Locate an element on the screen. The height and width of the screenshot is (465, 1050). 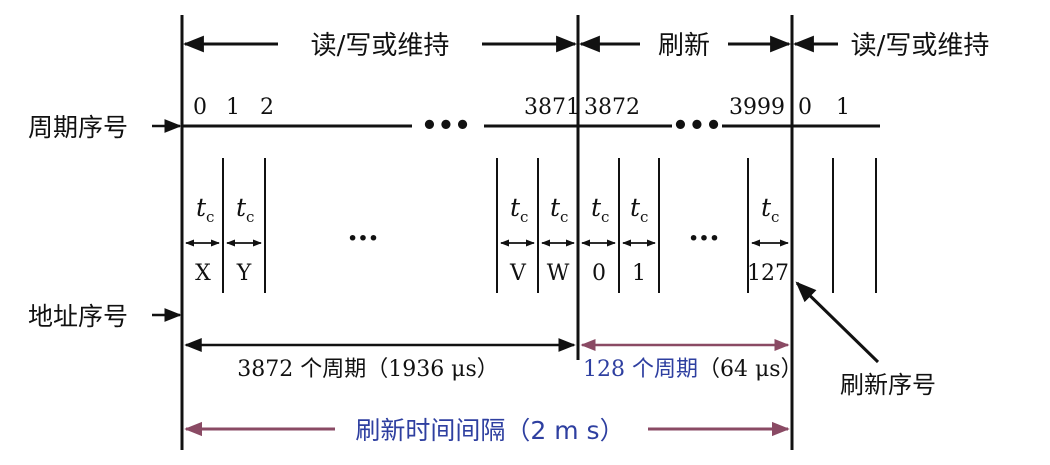
refresh-span-label: 128 个周期（64 μs） is located at coordinates (693, 369).